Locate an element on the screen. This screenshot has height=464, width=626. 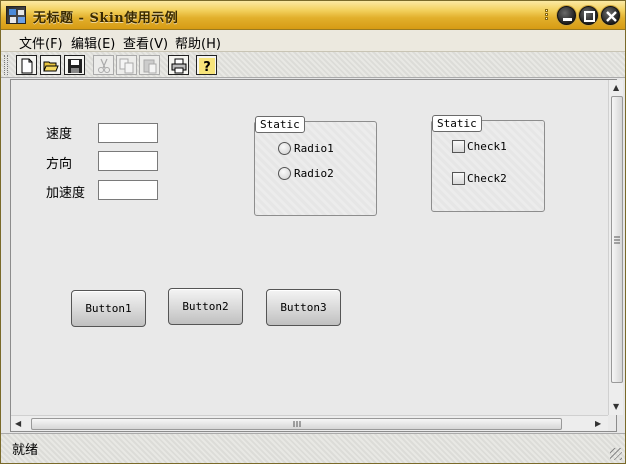
radio2-label: Radio2 is located at coordinates (314, 173).